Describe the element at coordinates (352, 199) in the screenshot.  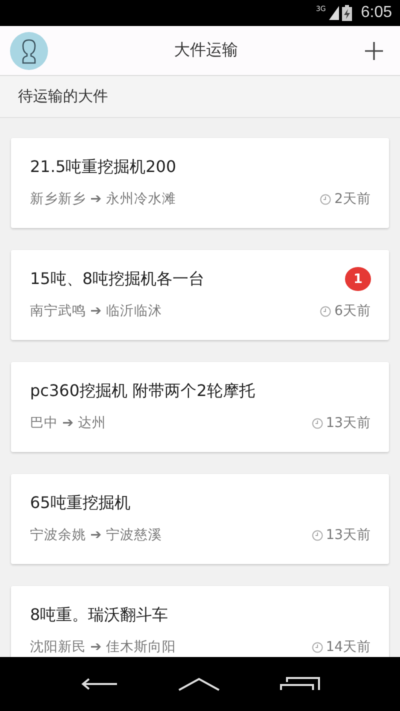
I see `posted-time: 2天前` at that location.